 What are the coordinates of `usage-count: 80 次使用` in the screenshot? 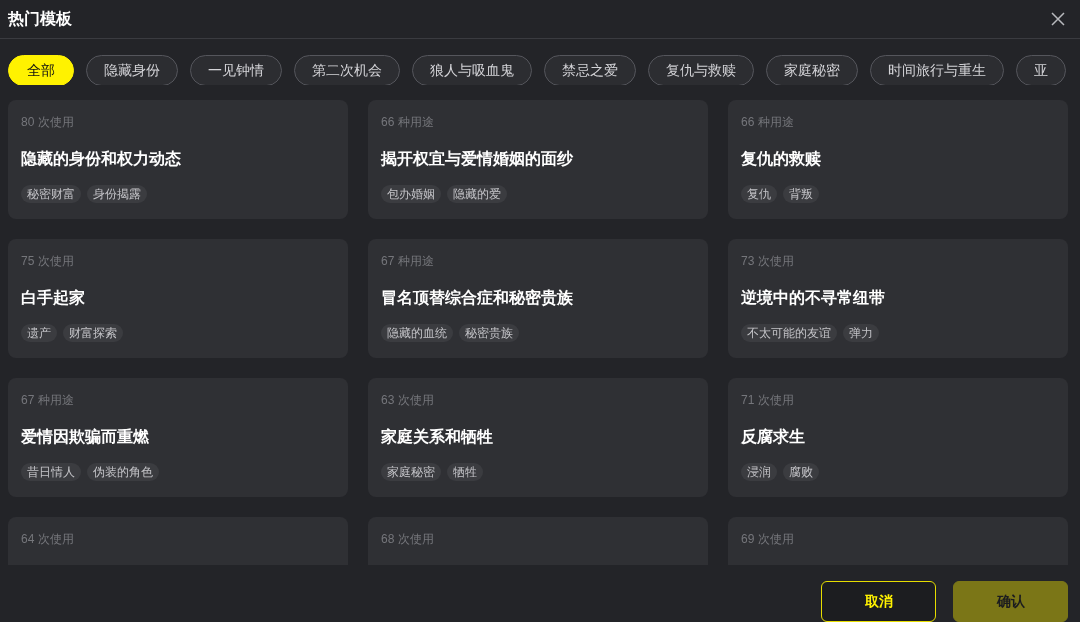 It's located at (47, 122).